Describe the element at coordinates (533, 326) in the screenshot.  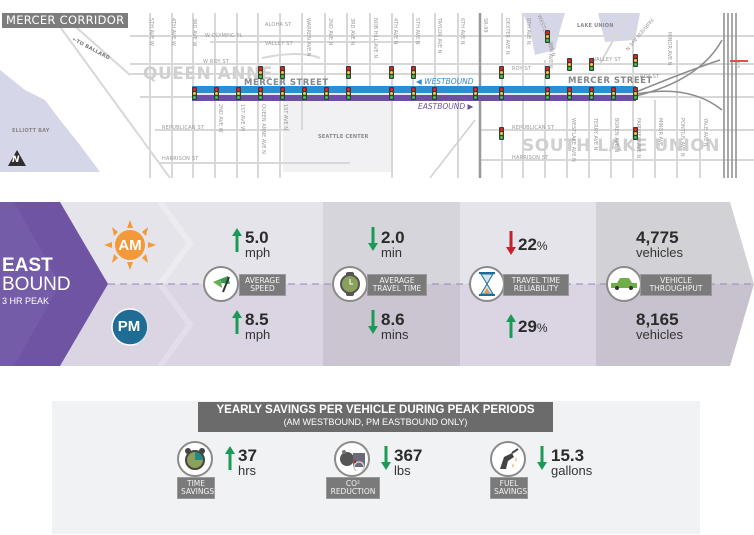
I see `pm-value: 29%` at that location.